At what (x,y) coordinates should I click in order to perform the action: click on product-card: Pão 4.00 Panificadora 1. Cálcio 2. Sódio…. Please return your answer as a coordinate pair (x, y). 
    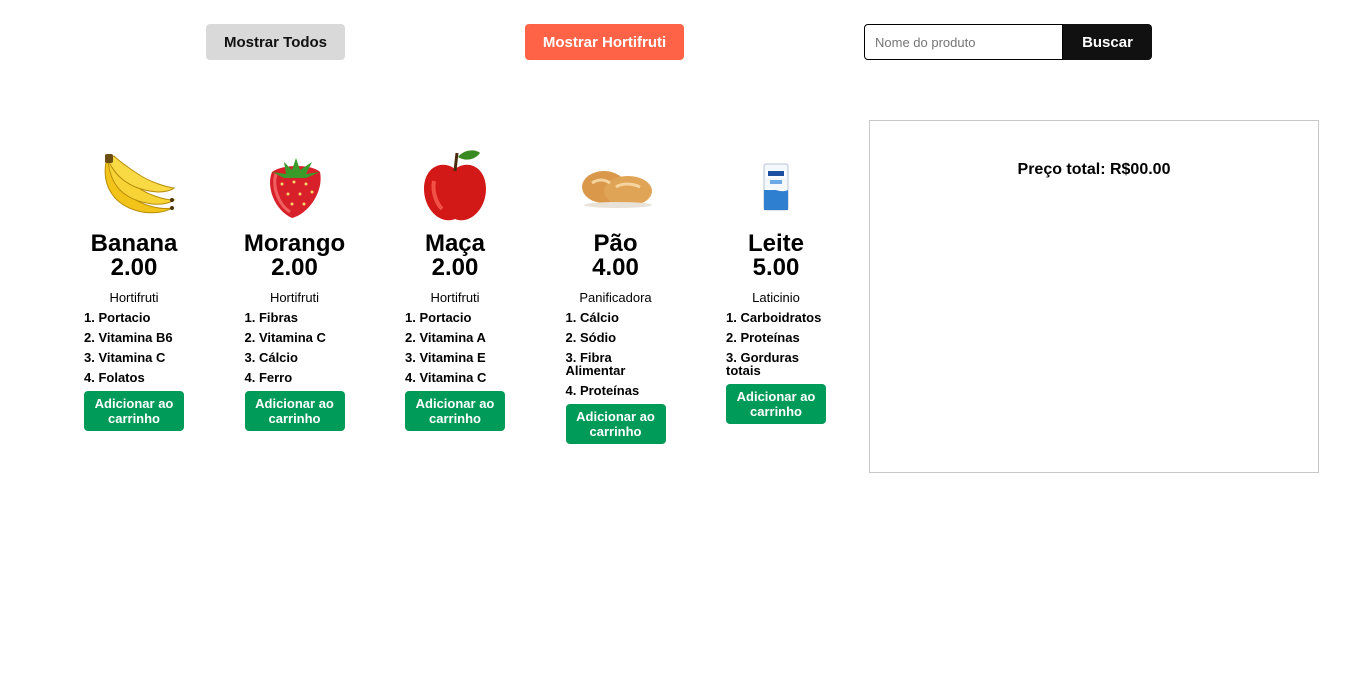
    Looking at the image, I should click on (616, 297).